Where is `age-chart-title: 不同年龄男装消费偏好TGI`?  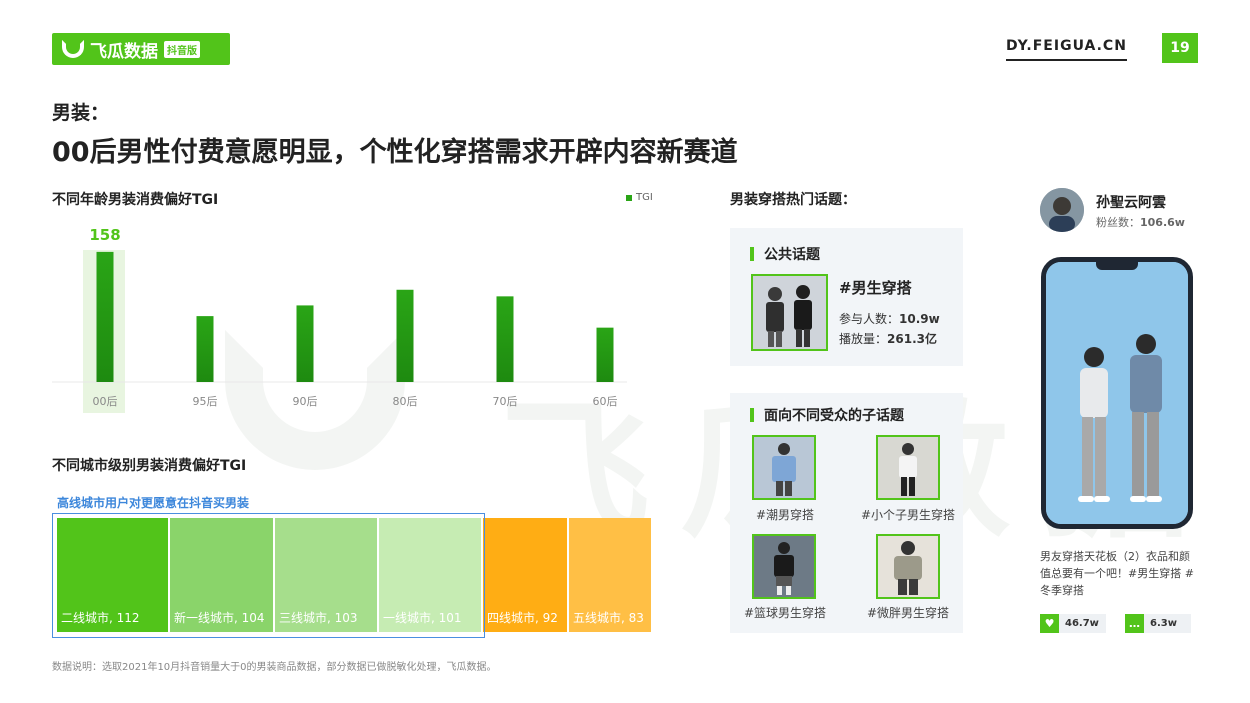 age-chart-title: 不同年龄男装消费偏好TGI is located at coordinates (135, 200).